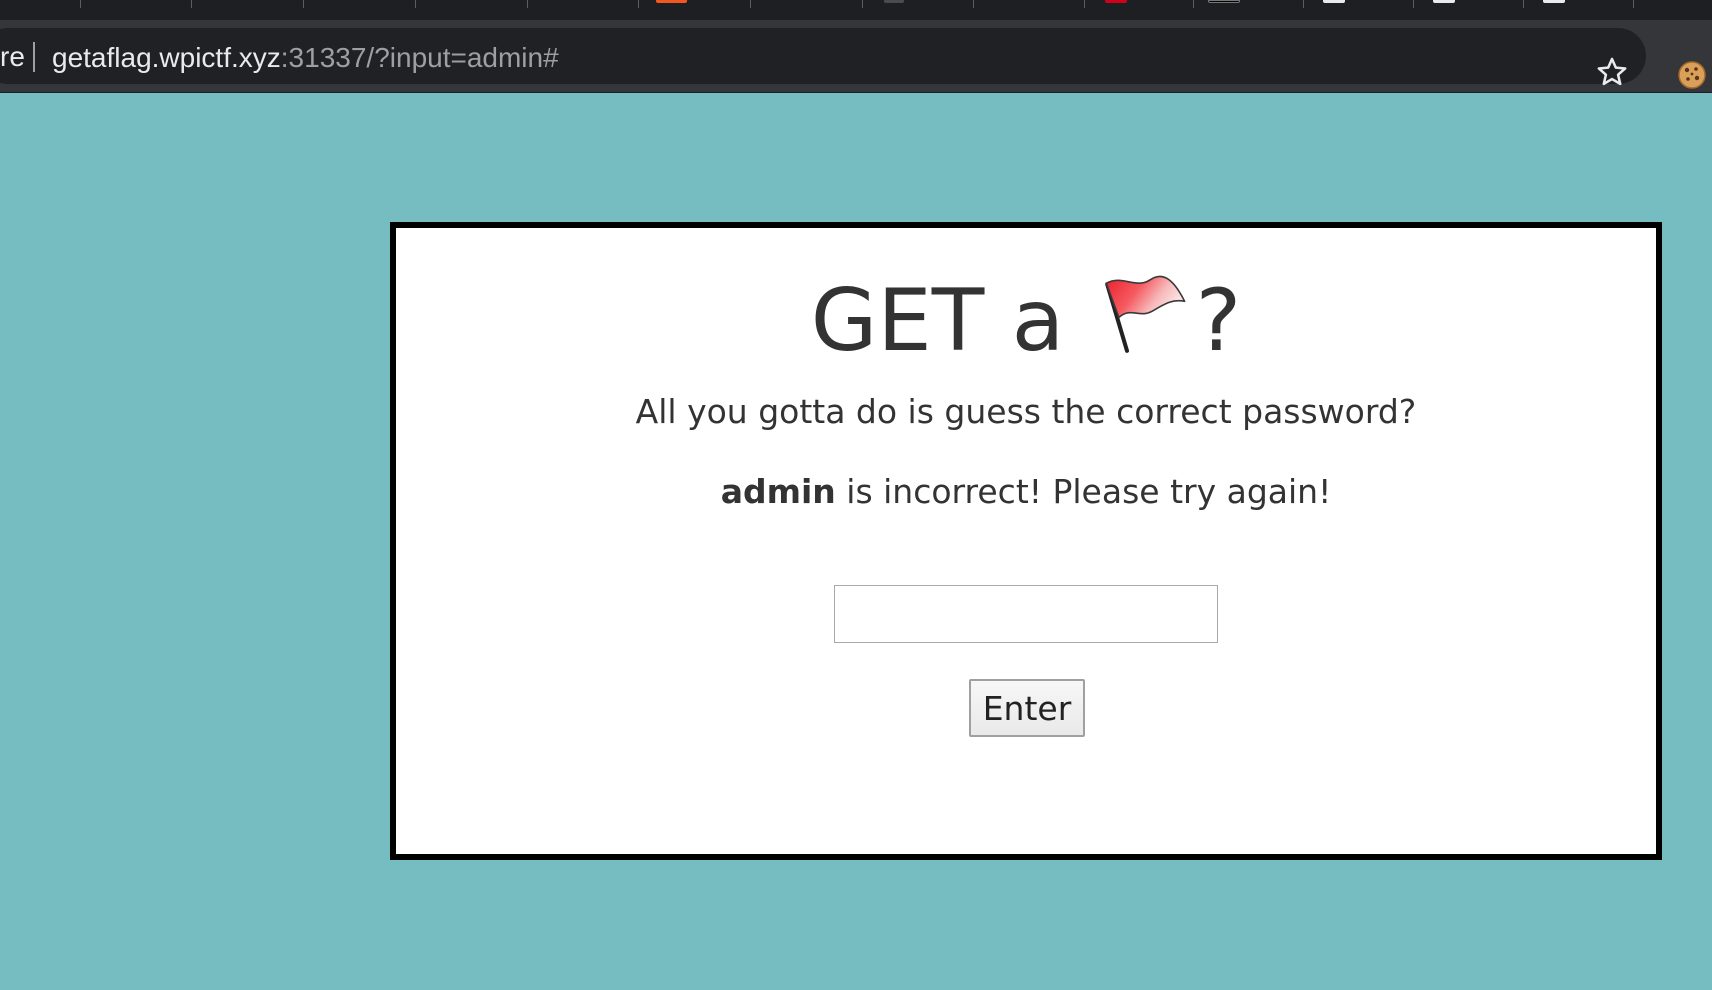 This screenshot has height=990, width=1712. What do you see at coordinates (34, 57) in the screenshot?
I see `url-divider` at bounding box center [34, 57].